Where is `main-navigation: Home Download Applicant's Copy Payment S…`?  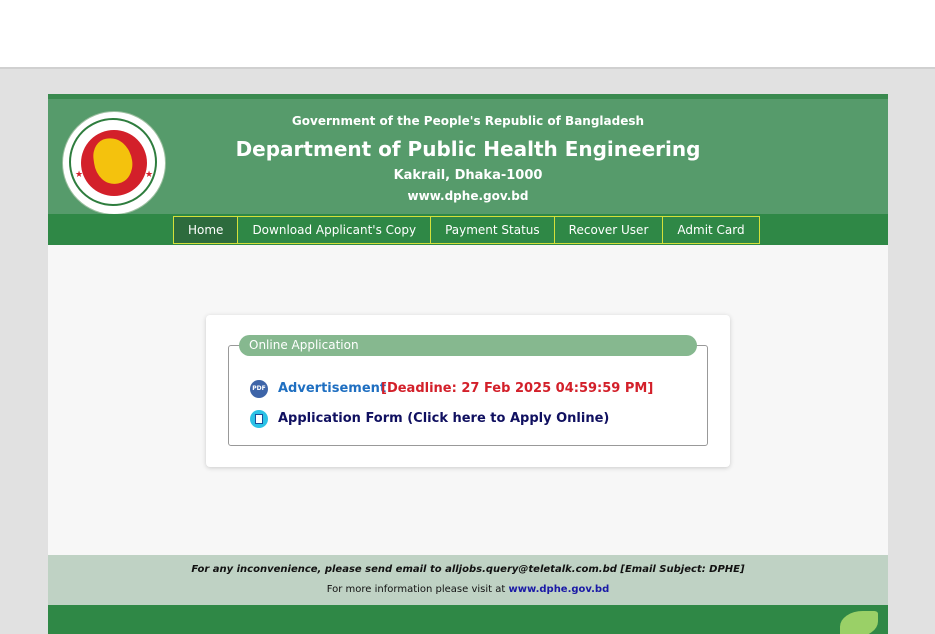 main-navigation: Home Download Applicant's Copy Payment S… is located at coordinates (468, 229).